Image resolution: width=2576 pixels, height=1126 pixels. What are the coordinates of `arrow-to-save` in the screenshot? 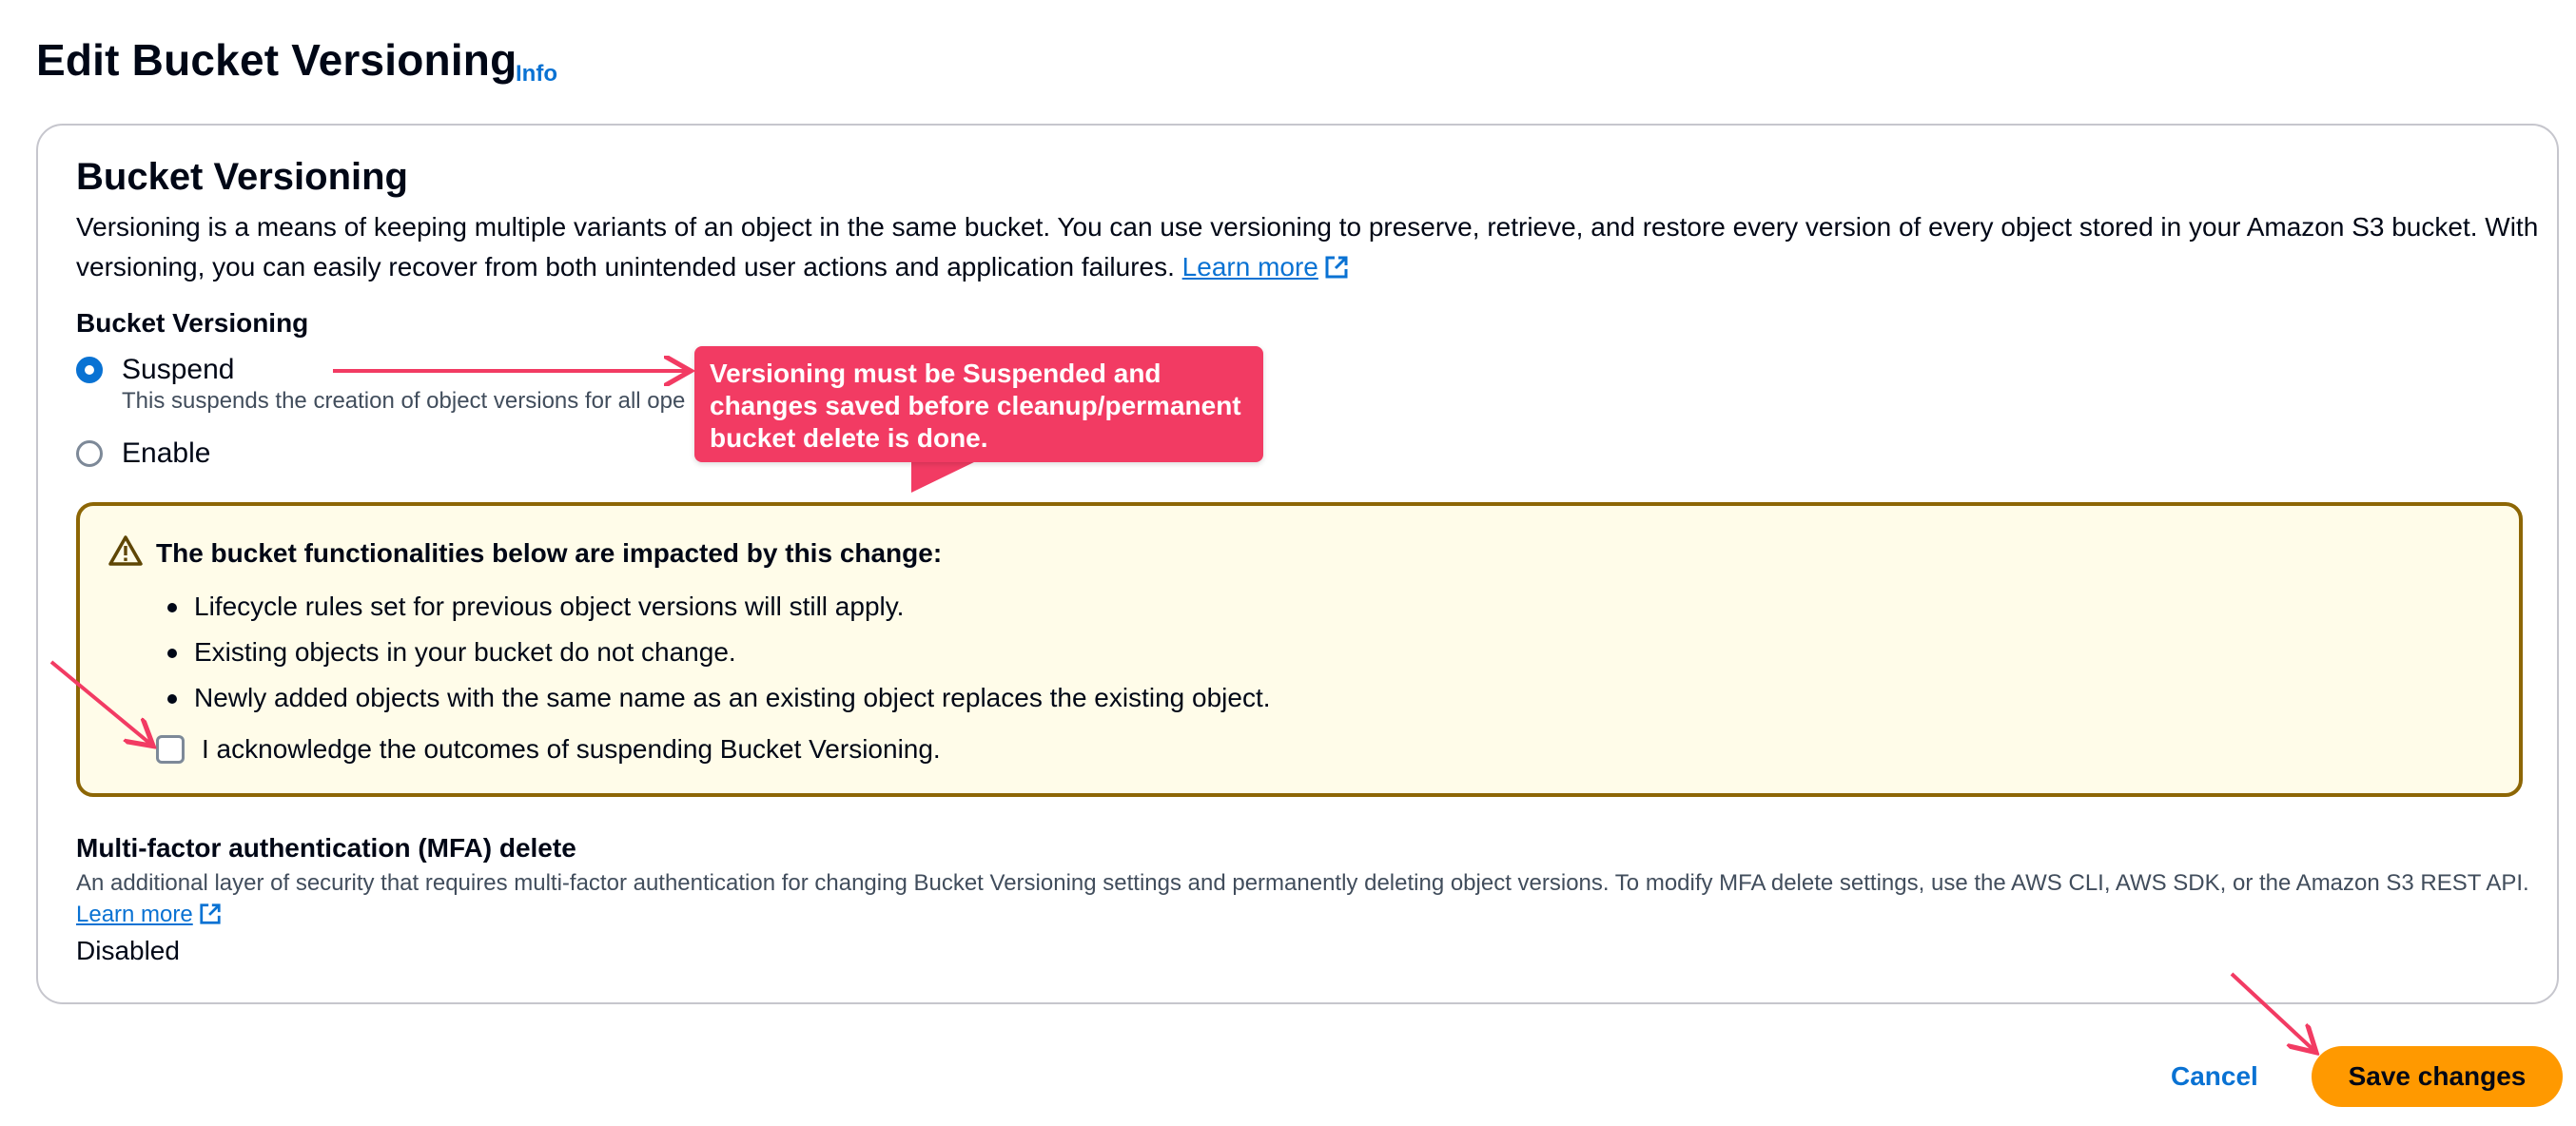 It's located at (2272, 1011).